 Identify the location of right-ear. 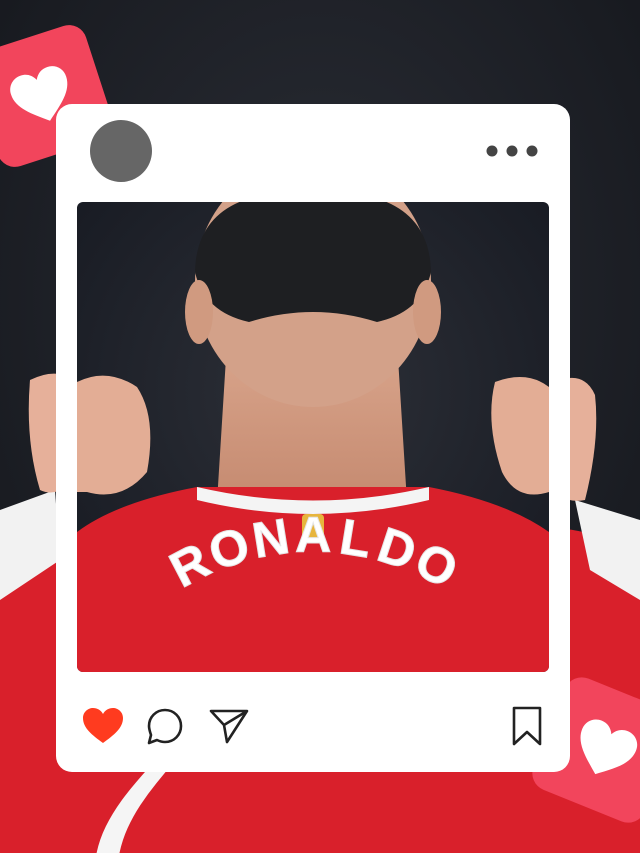
(427, 312).